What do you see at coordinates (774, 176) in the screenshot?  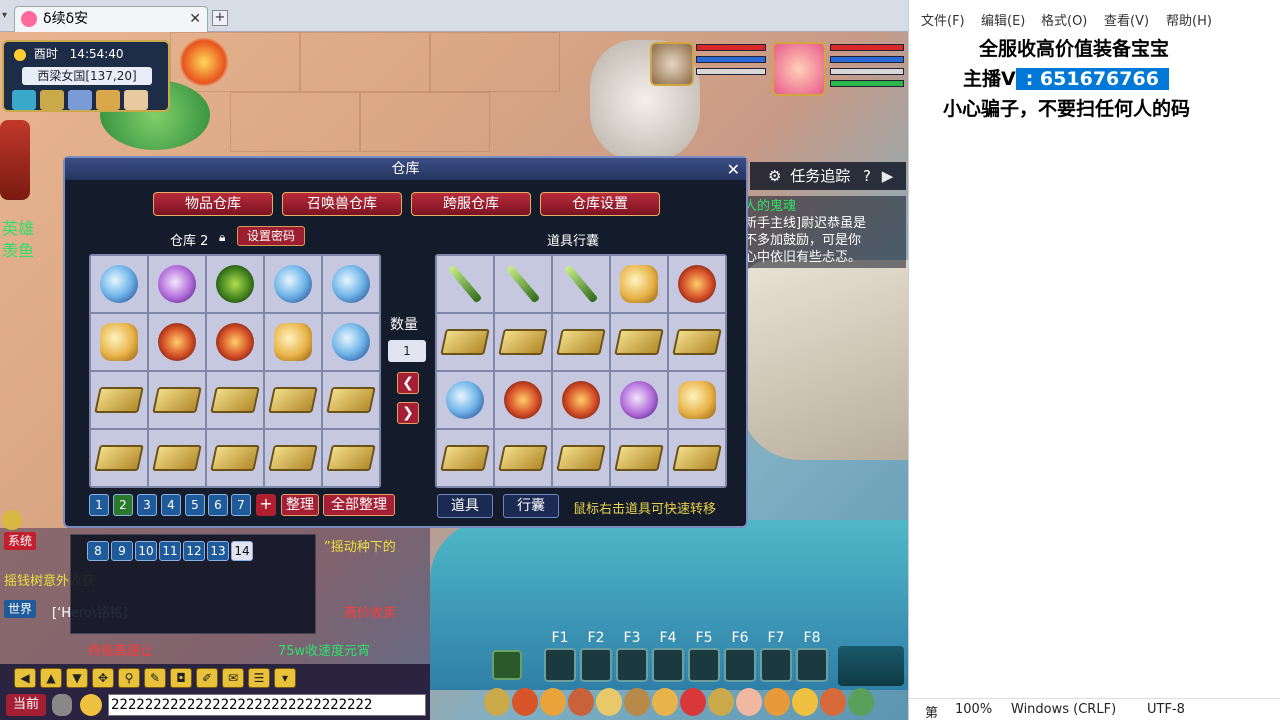 I see `gear-icon: ⚙` at bounding box center [774, 176].